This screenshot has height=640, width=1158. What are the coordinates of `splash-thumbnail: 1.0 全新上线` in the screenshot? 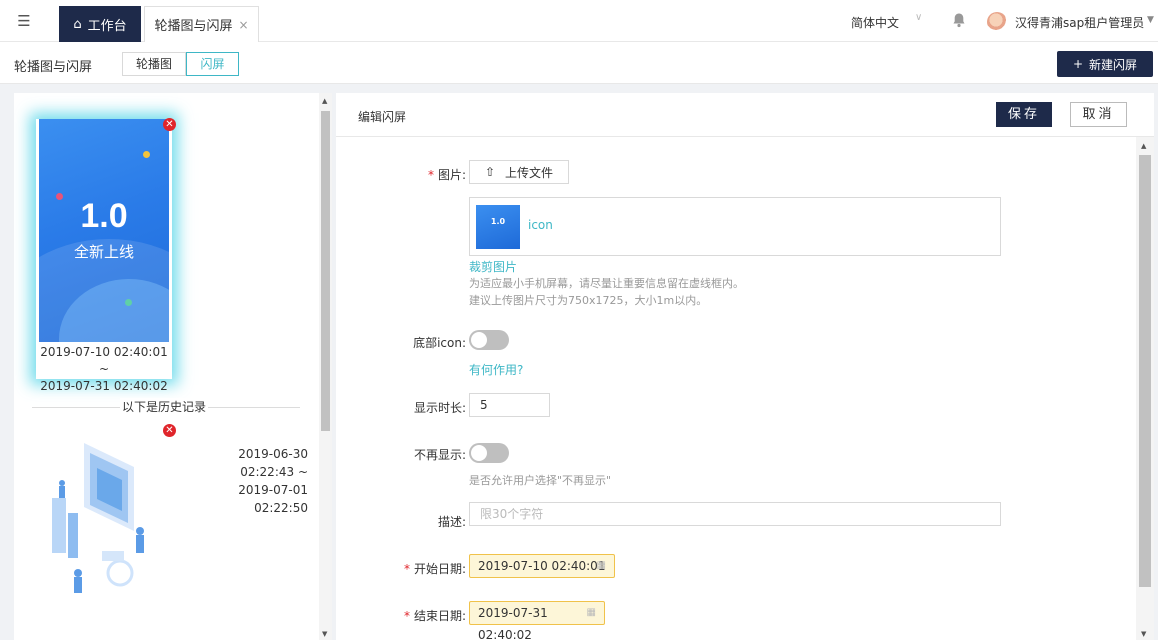 It's located at (104, 230).